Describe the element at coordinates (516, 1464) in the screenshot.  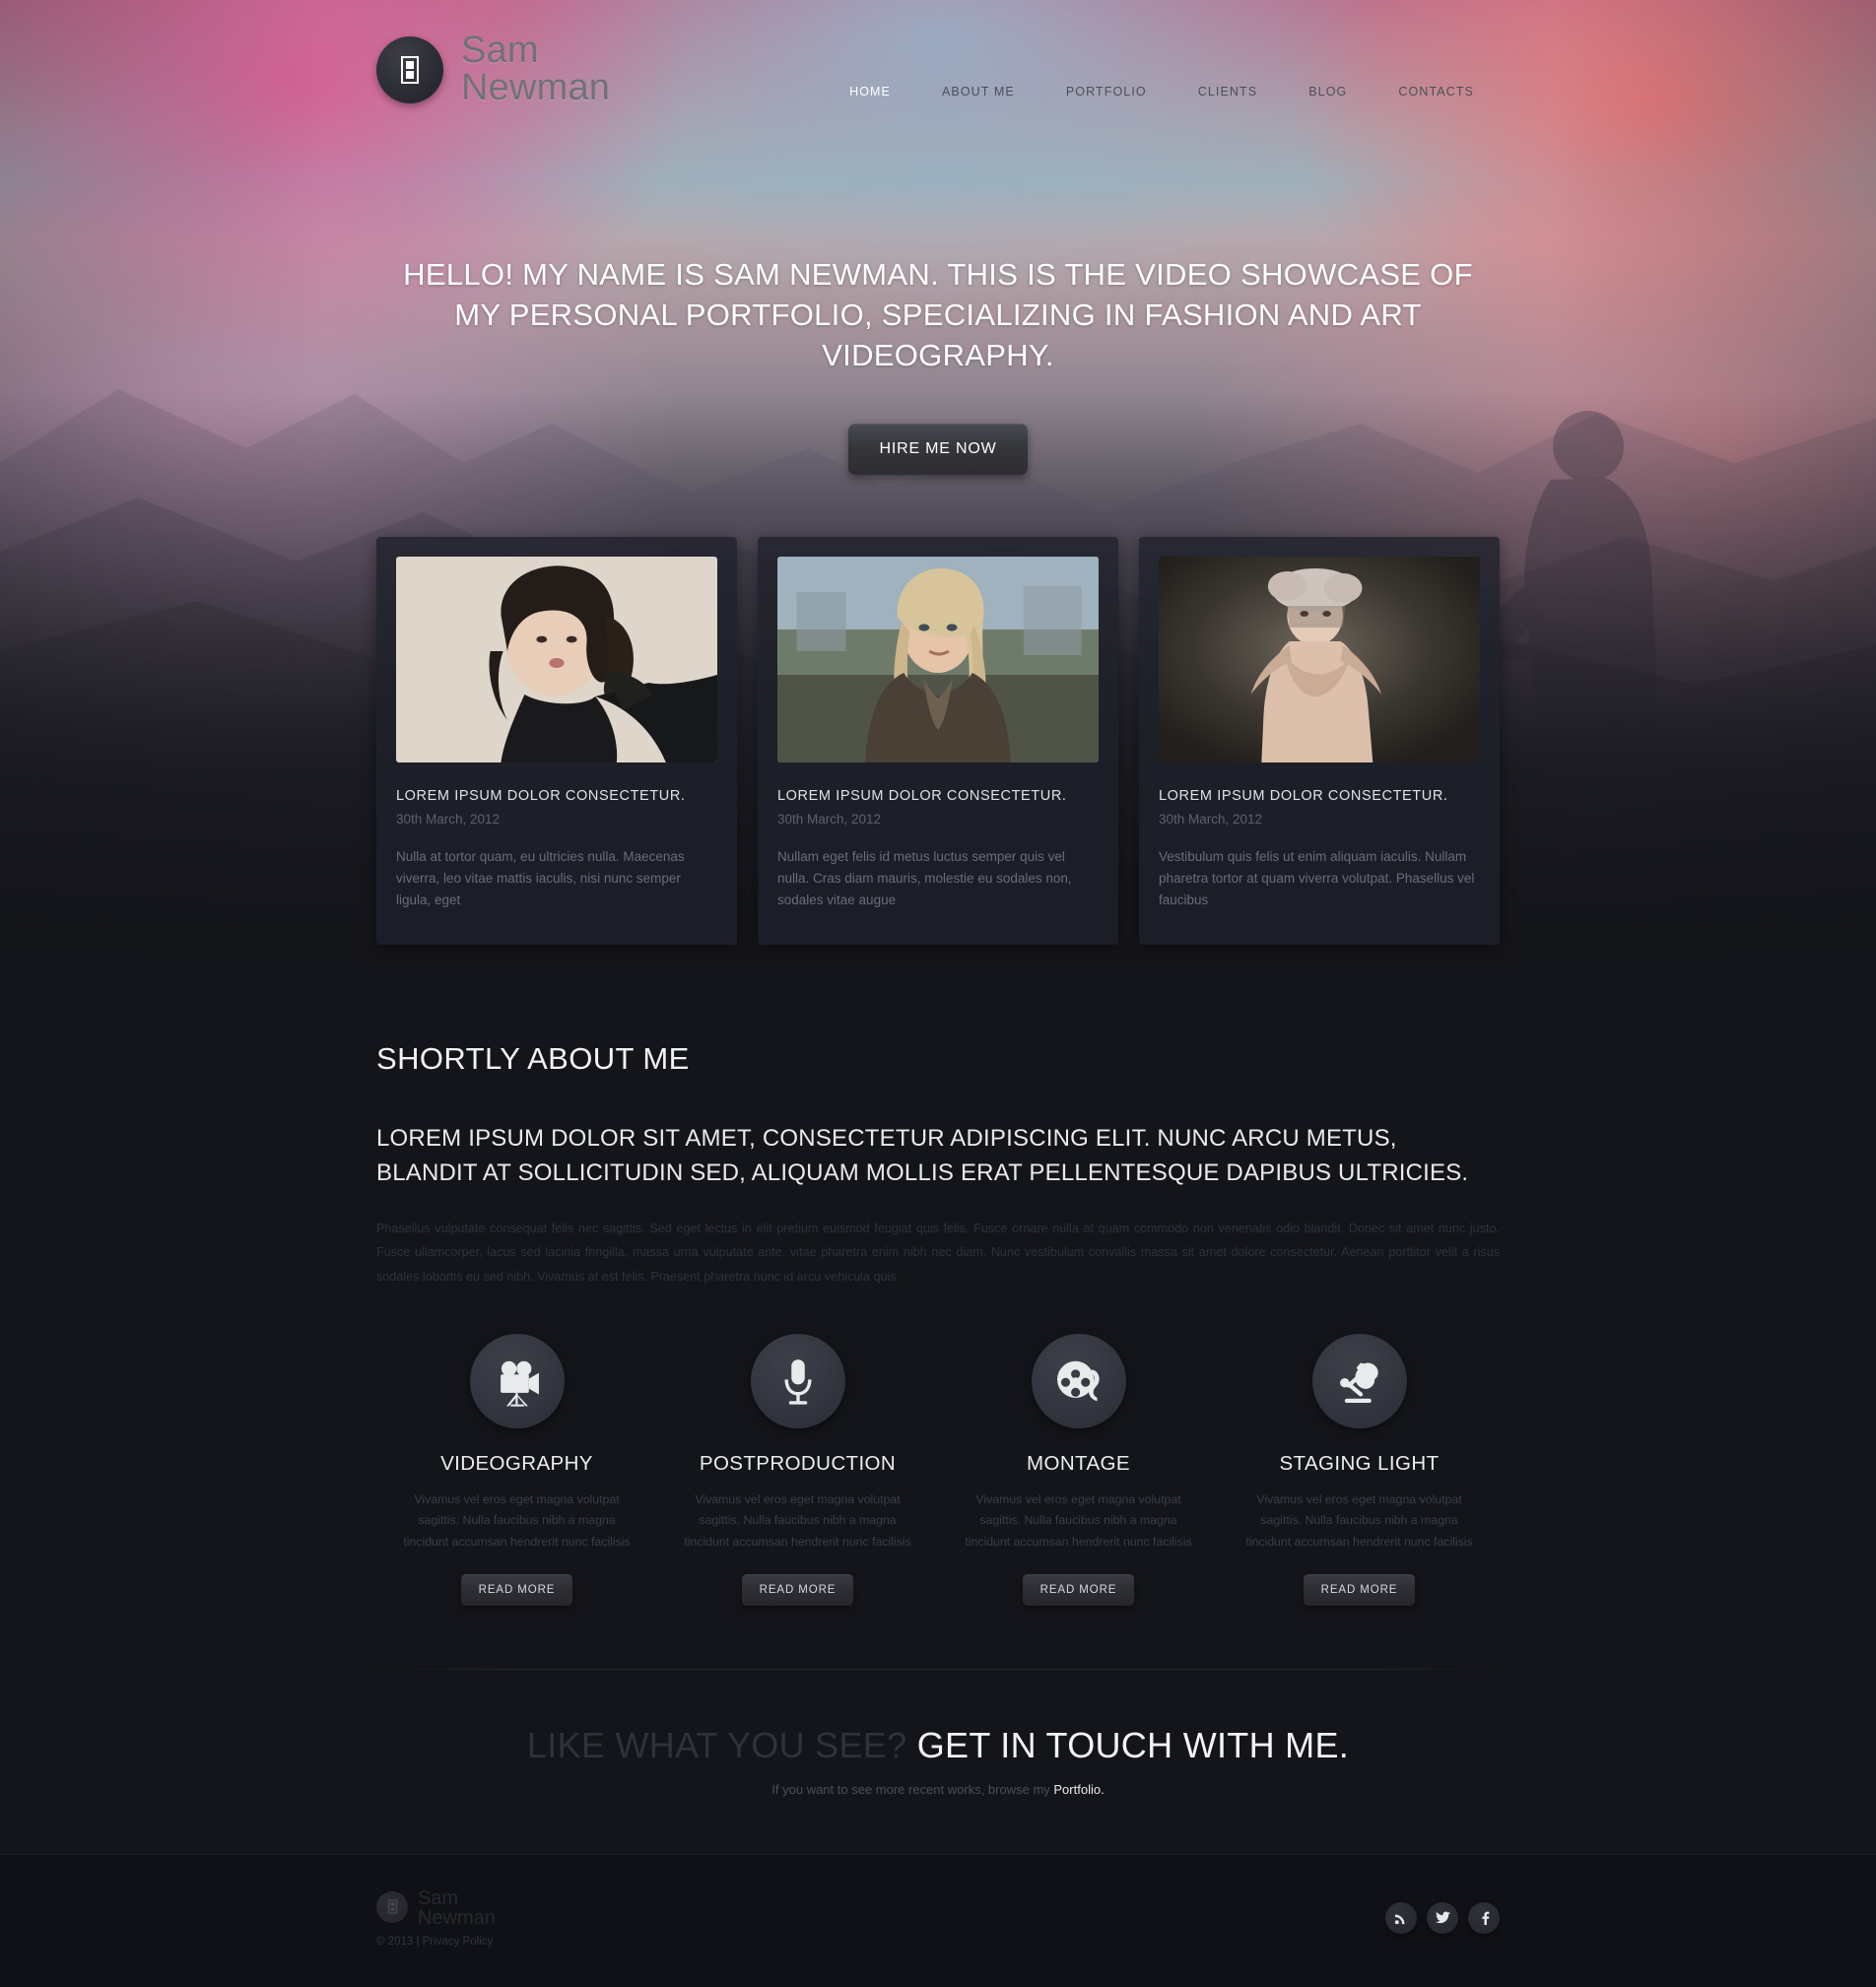
I see `service-title: VIDEOGRAPHY` at that location.